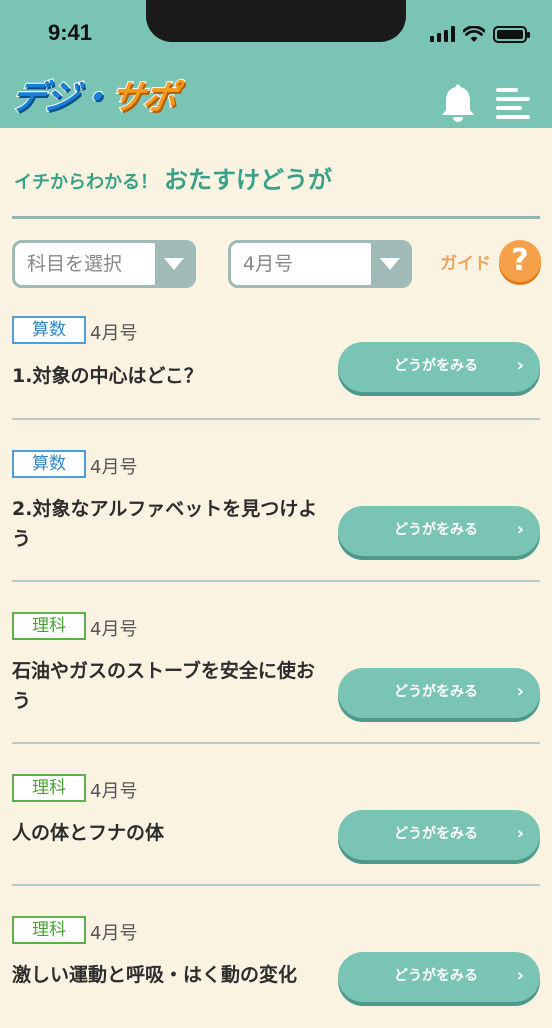 The width and height of the screenshot is (552, 1028). I want to click on app-header: 9:41 デジ・ サポ, so click(276, 64).